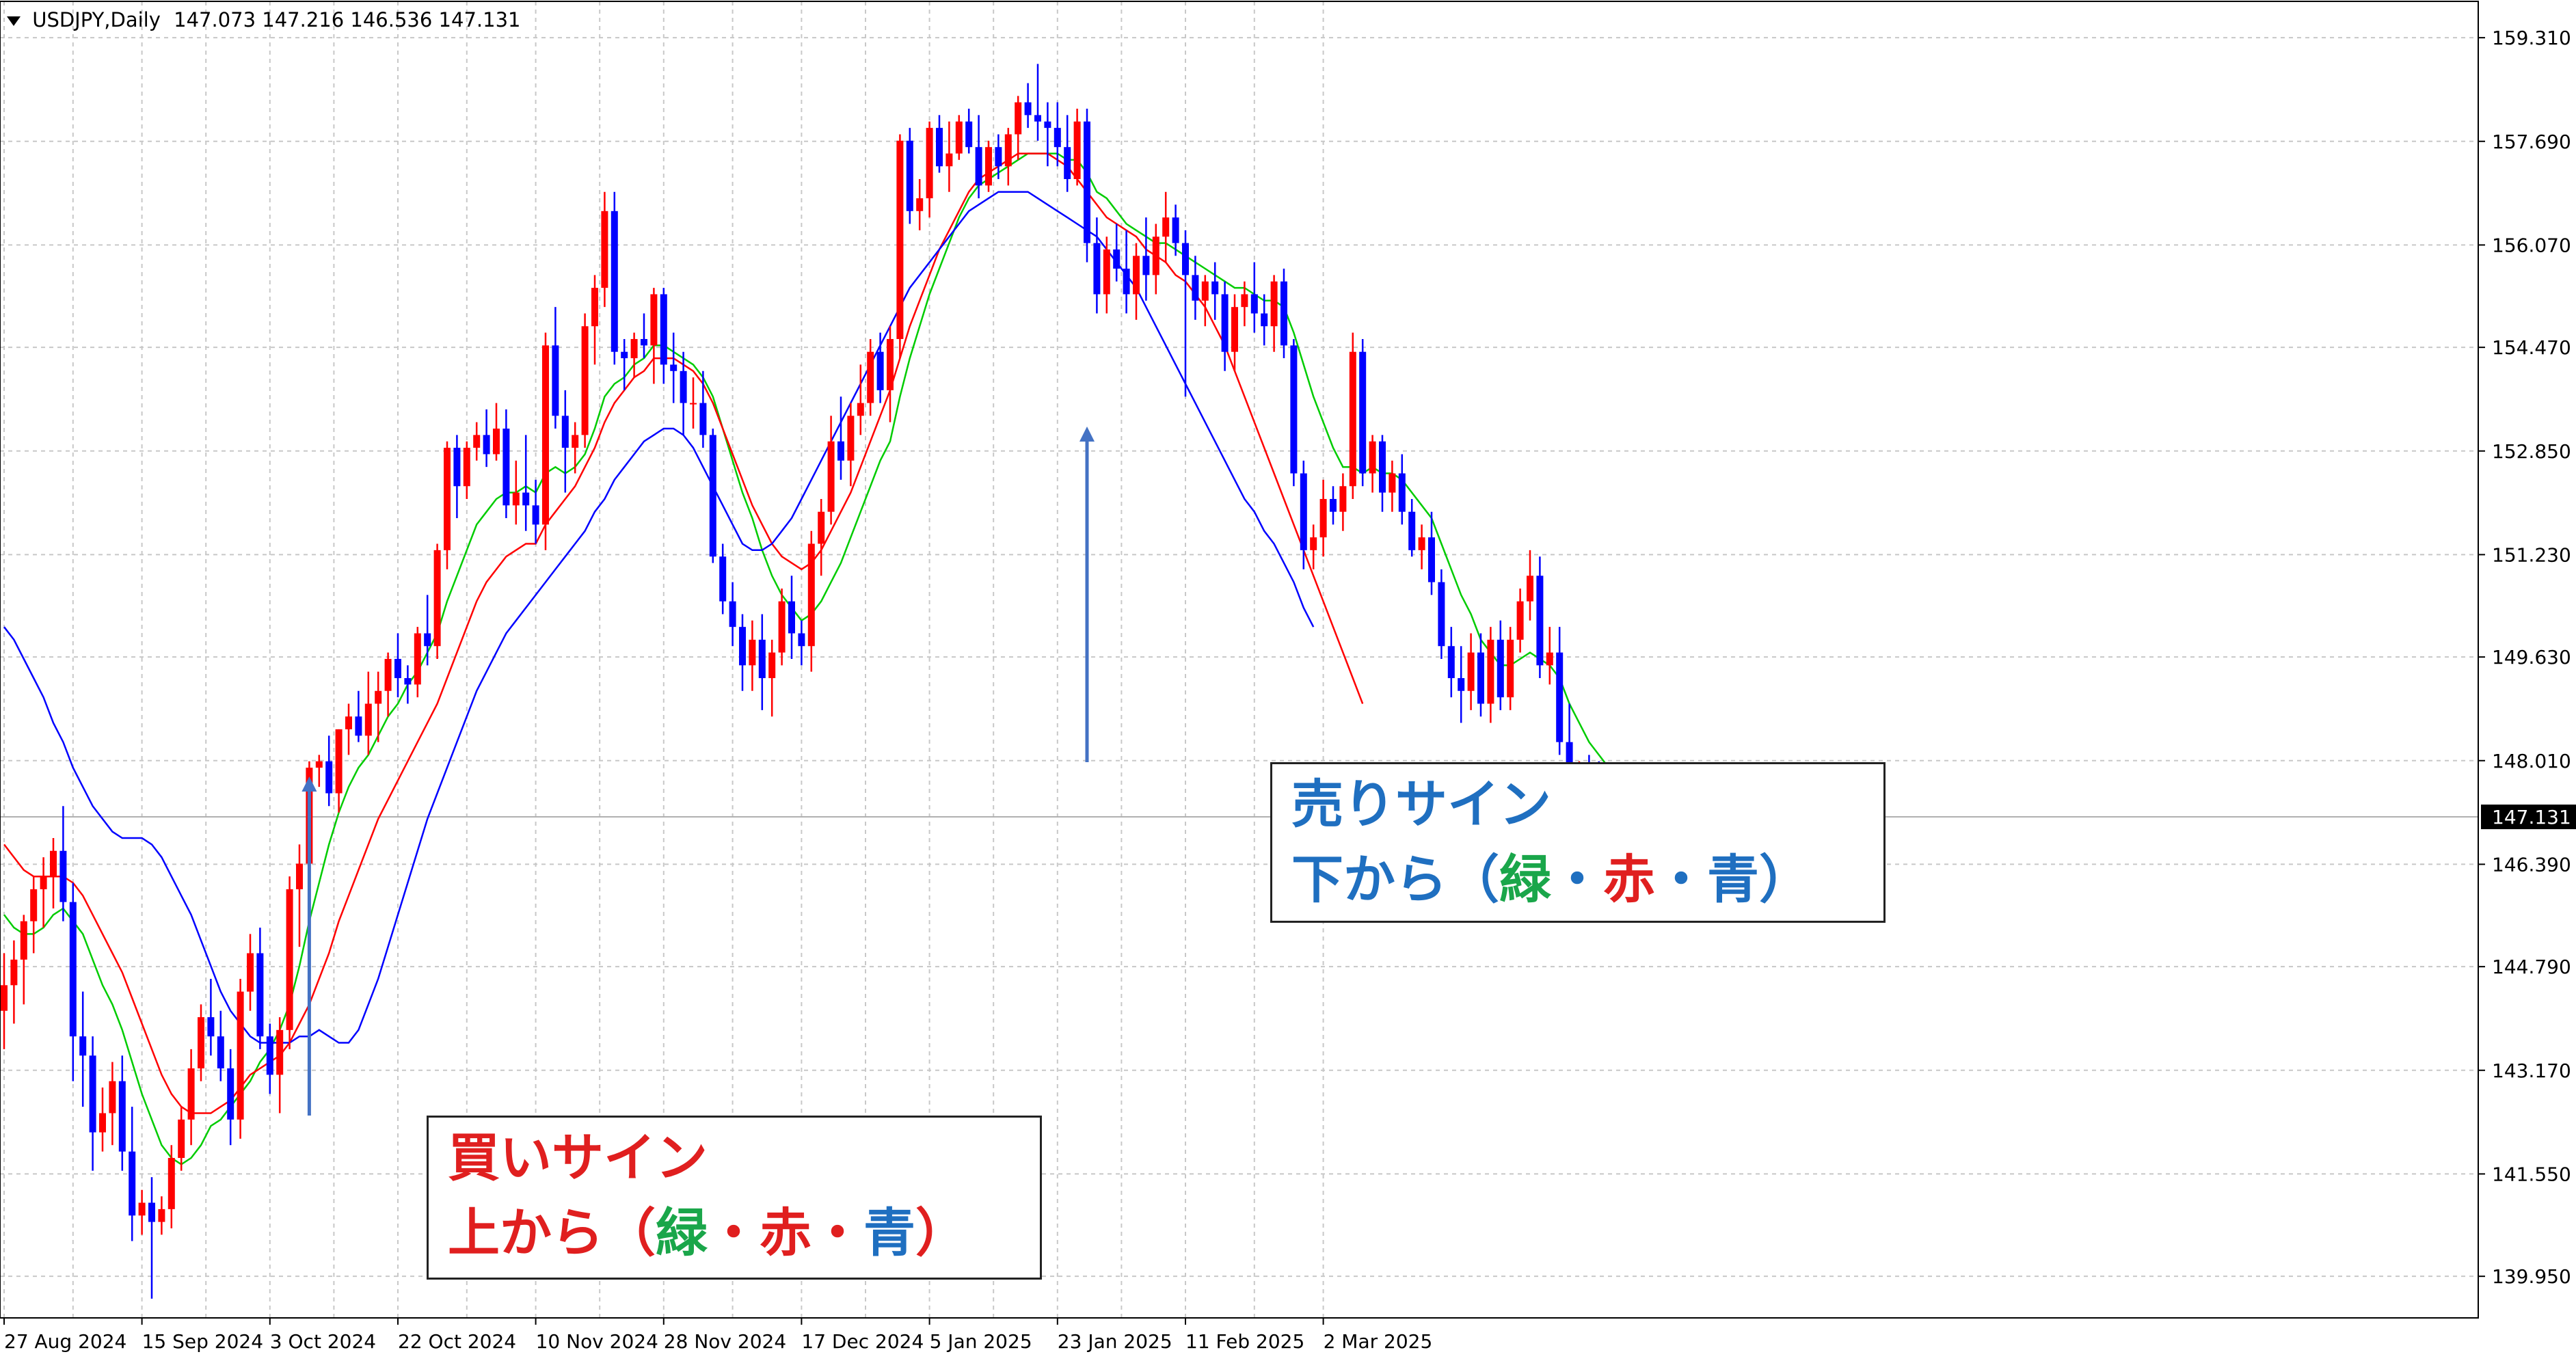 This screenshot has width=2576, height=1363. What do you see at coordinates (682, 1233) in the screenshot?
I see `buy-green: 緑` at bounding box center [682, 1233].